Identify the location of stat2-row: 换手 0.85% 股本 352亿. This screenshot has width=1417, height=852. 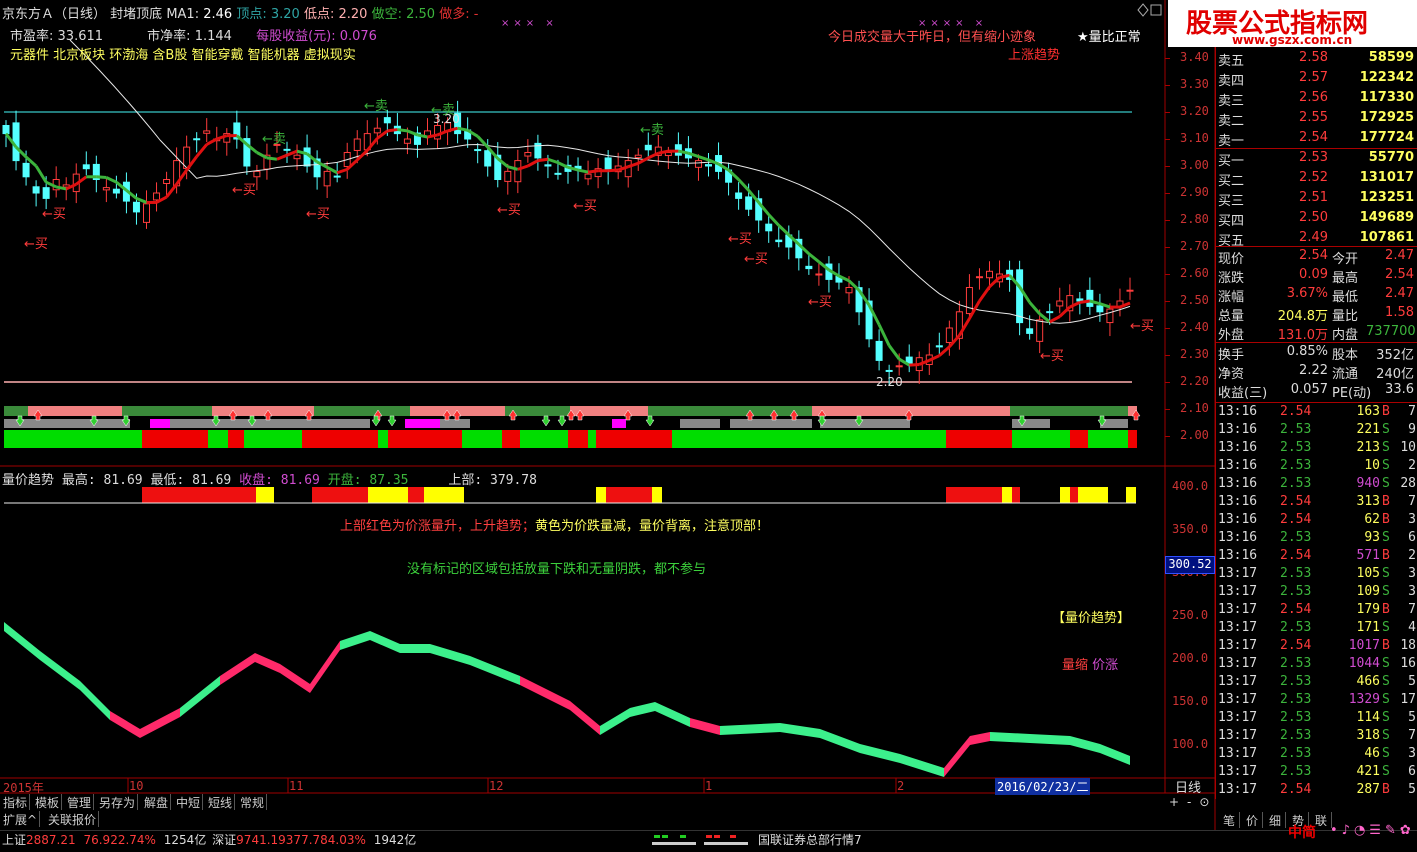
(1316, 353).